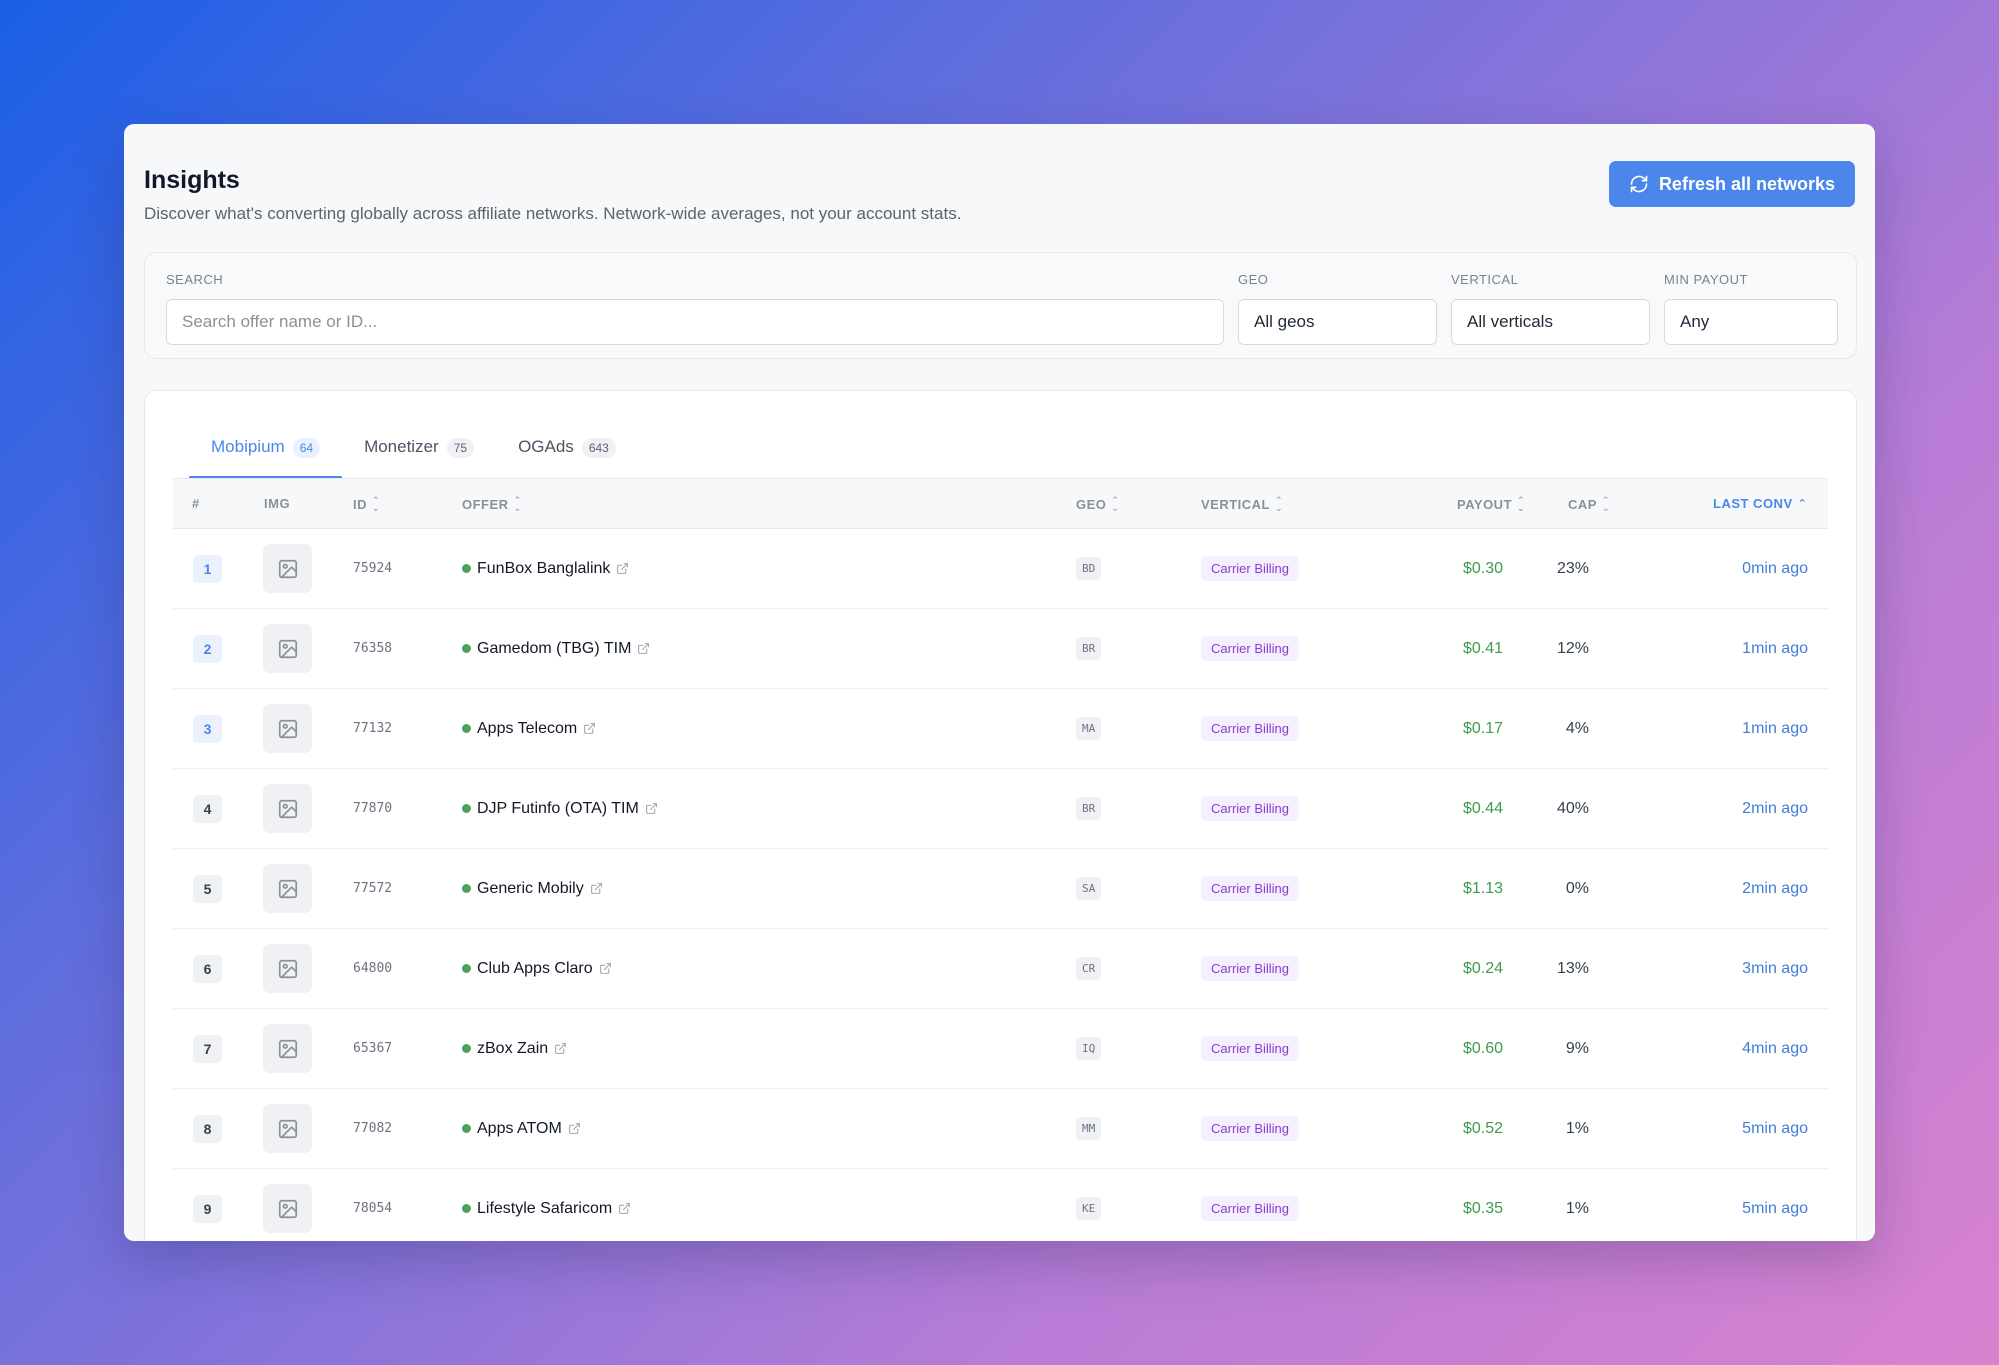 This screenshot has width=1999, height=1365. I want to click on offer-name: Lifestyle Safaricom, so click(545, 1208).